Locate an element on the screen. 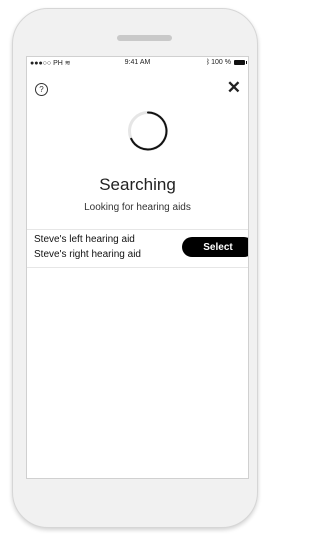 The height and width of the screenshot is (534, 320). help-icon: ? is located at coordinates (41, 89).